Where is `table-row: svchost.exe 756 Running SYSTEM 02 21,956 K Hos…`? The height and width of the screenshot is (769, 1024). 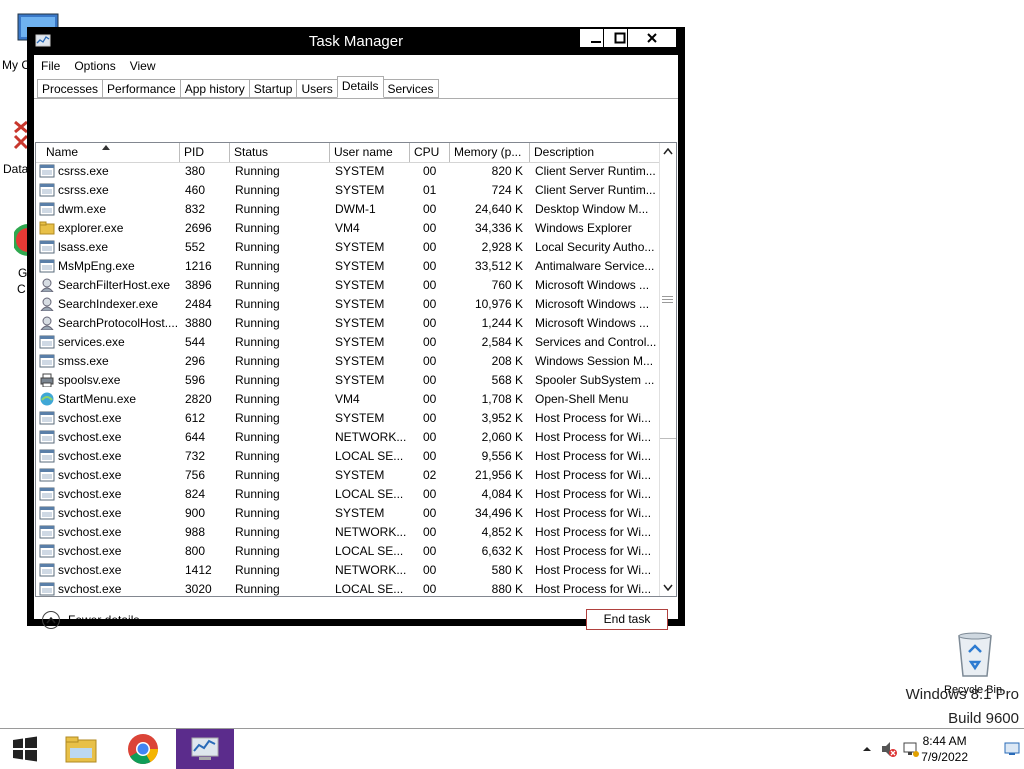
table-row: svchost.exe 756 Running SYSTEM 02 21,956 K Hos… is located at coordinates (348, 475).